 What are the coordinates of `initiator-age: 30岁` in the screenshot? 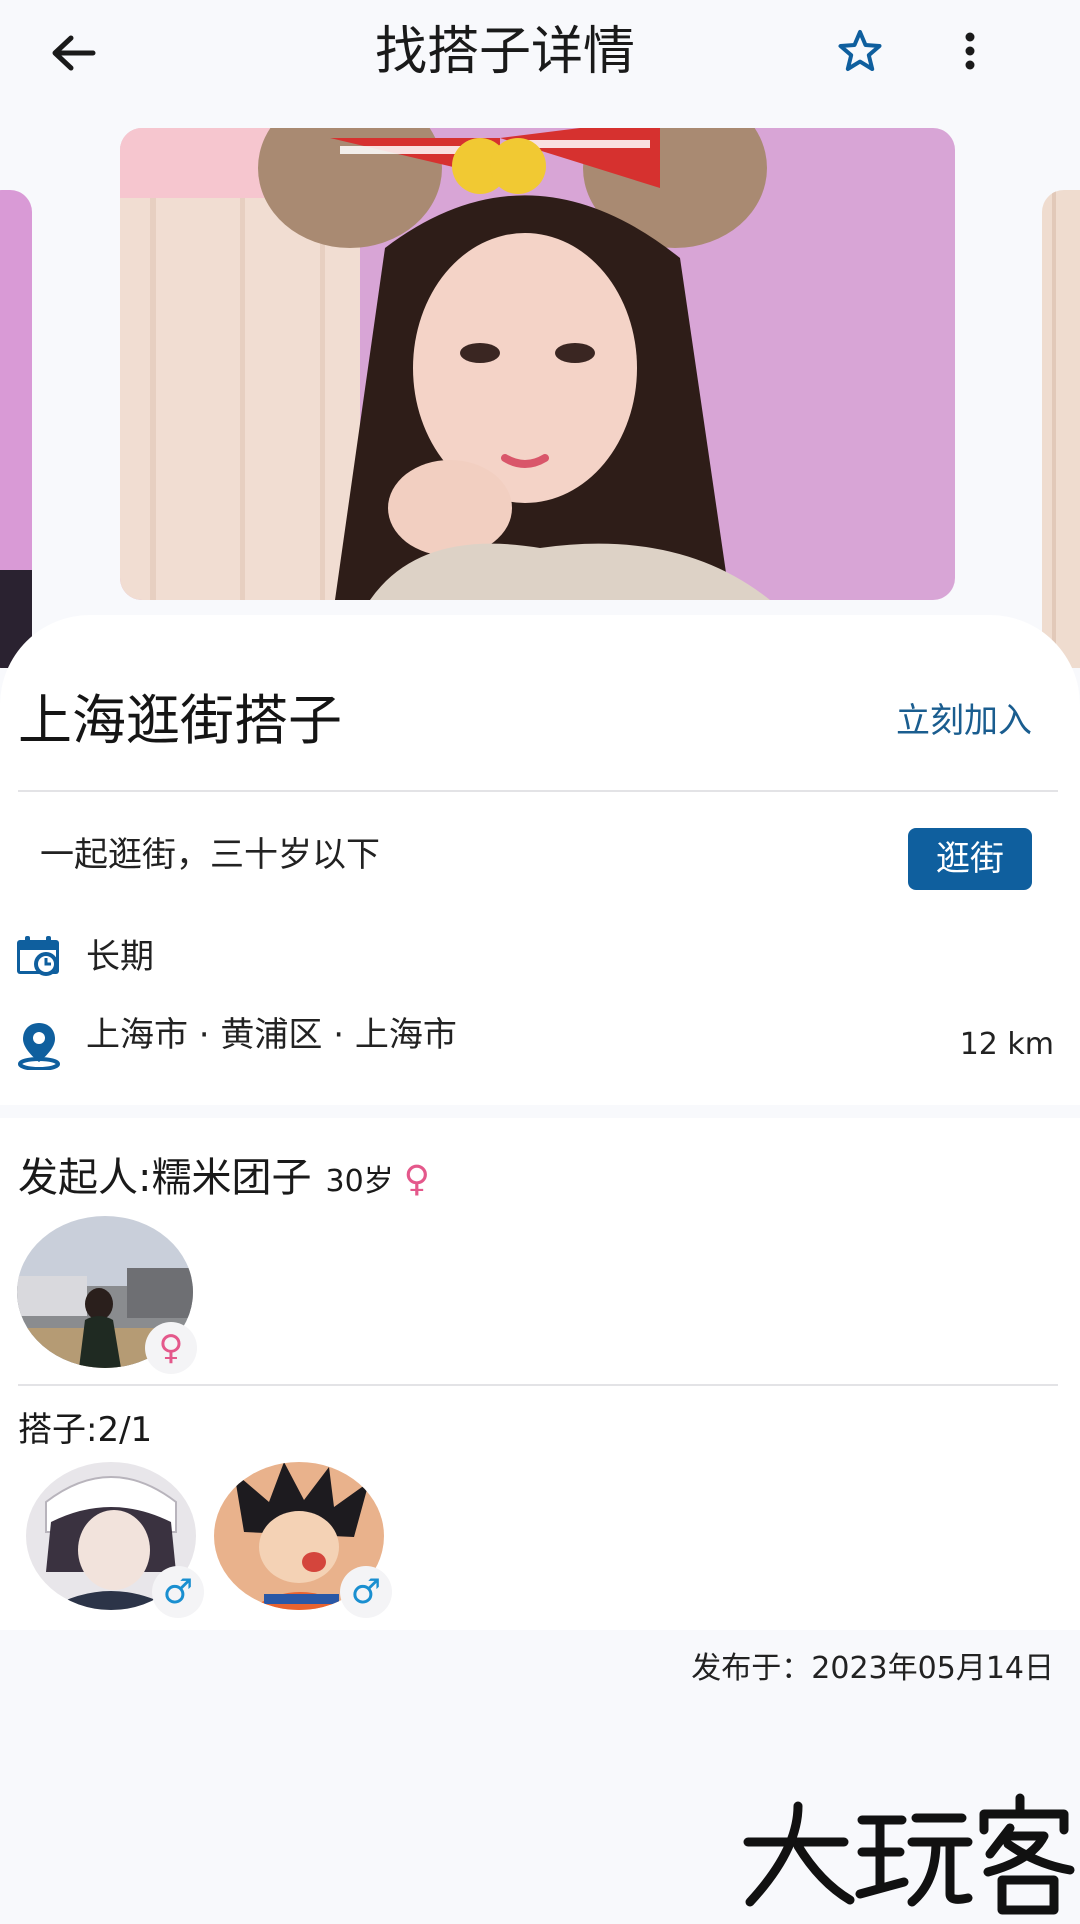 It's located at (359, 1181).